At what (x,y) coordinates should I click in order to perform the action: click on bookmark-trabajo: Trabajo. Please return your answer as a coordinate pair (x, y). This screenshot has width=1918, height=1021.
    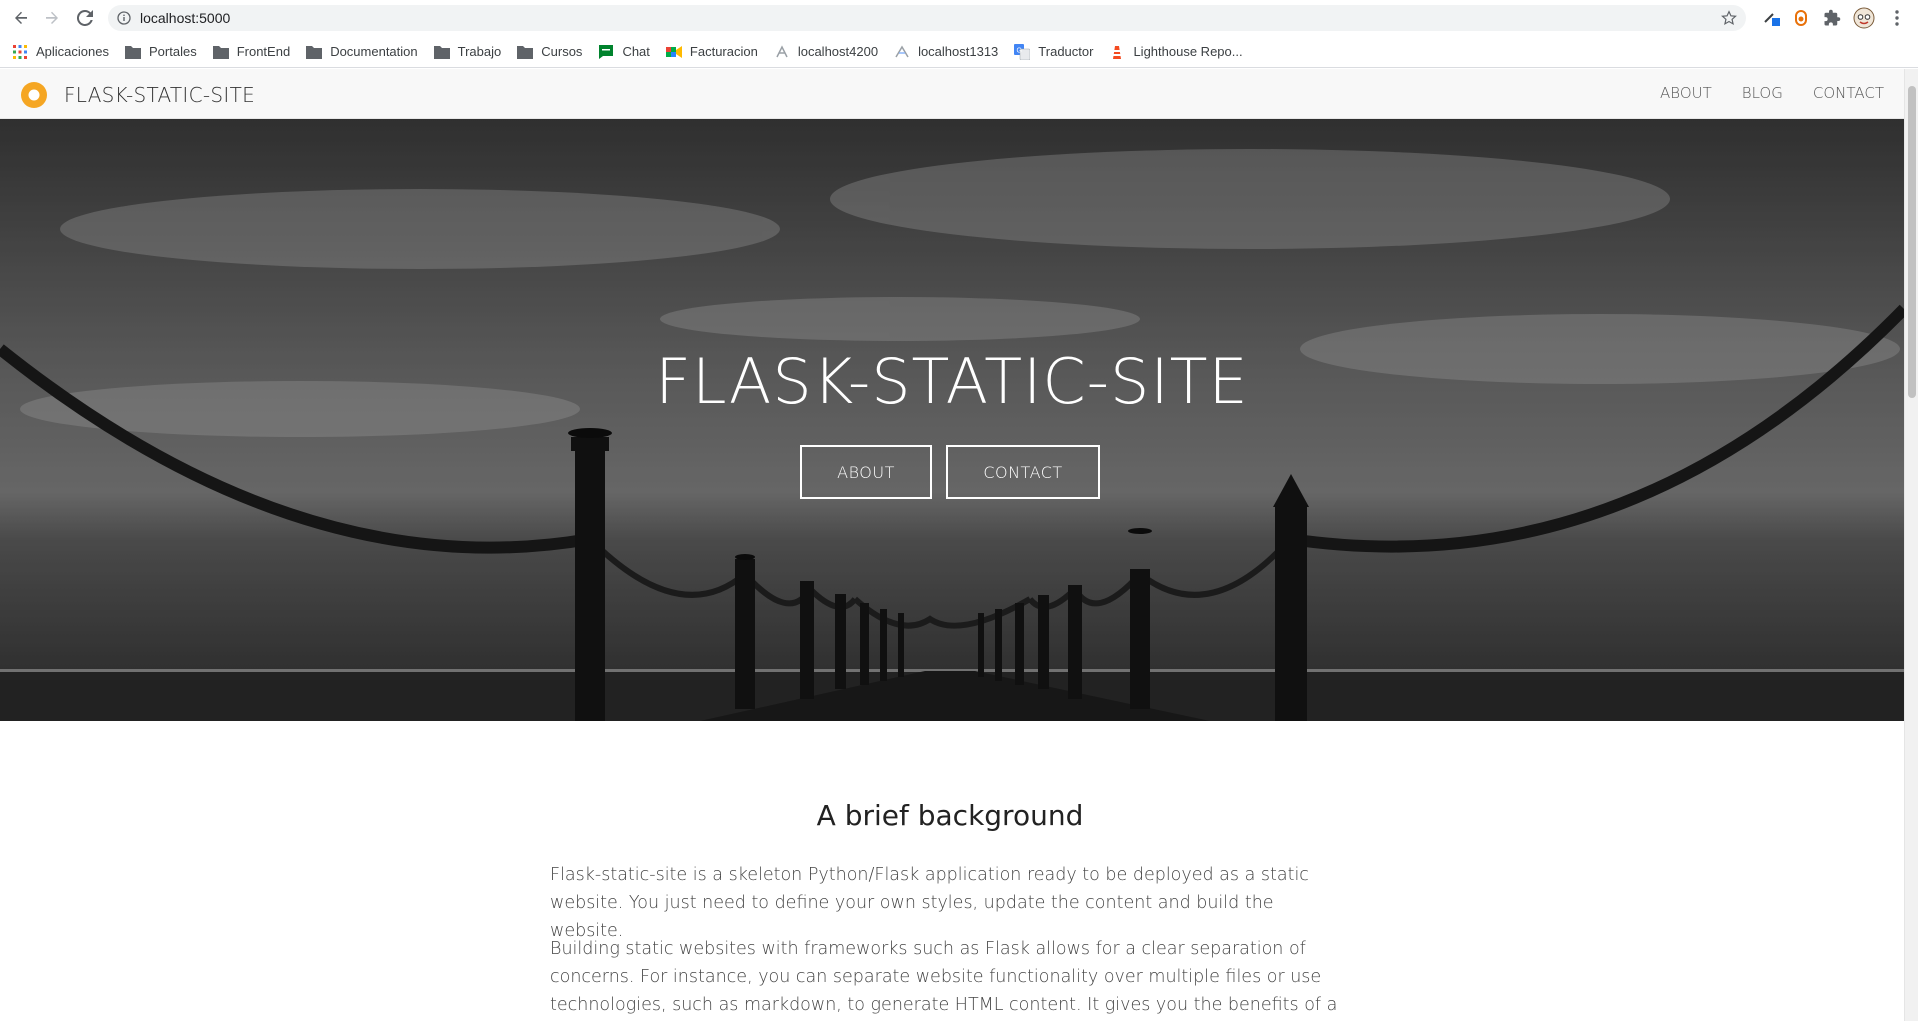
    Looking at the image, I should click on (467, 52).